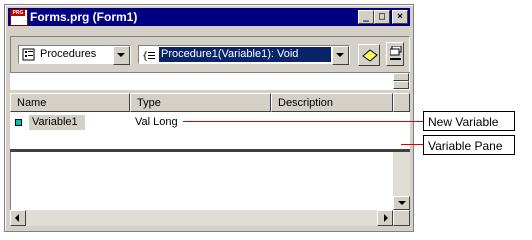 The width and height of the screenshot is (532, 240). What do you see at coordinates (401, 218) in the screenshot?
I see `size-grip` at bounding box center [401, 218].